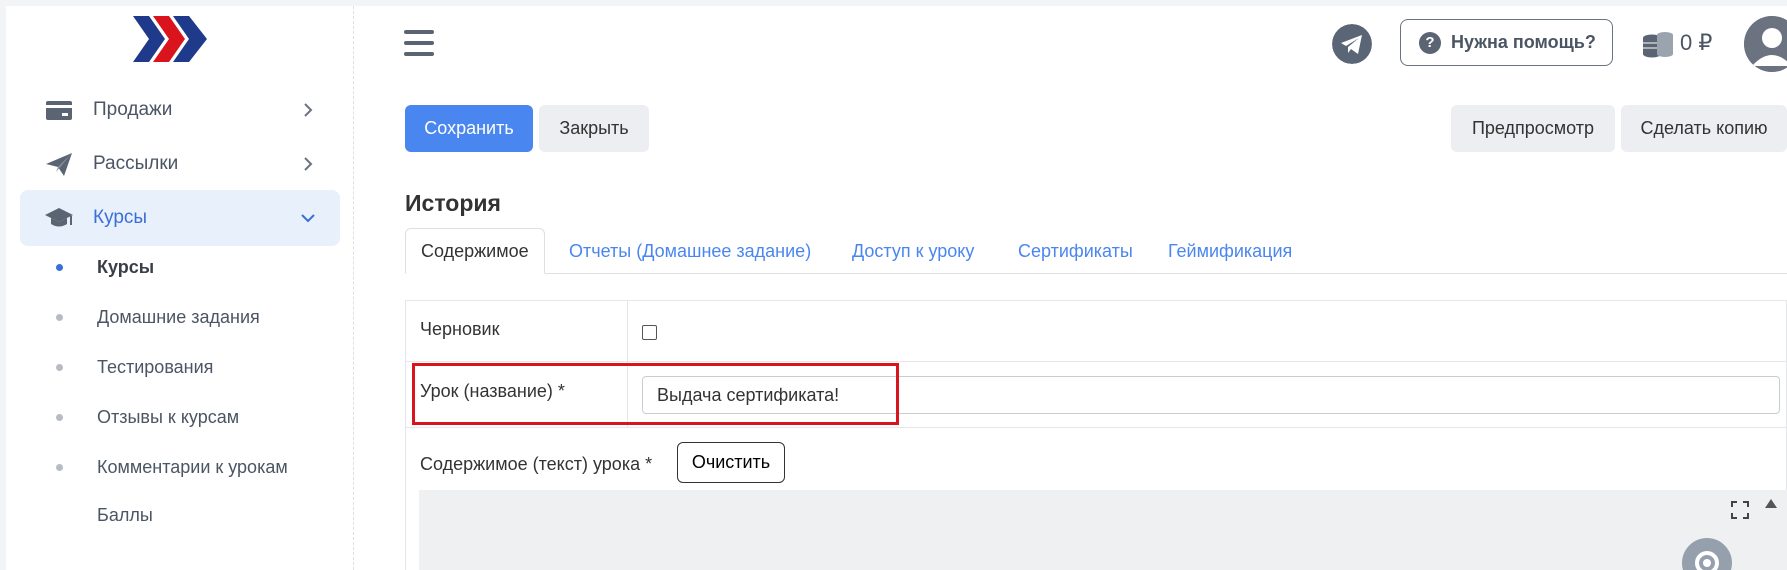 The height and width of the screenshot is (570, 1787). I want to click on menu-toggle-button, so click(419, 44).